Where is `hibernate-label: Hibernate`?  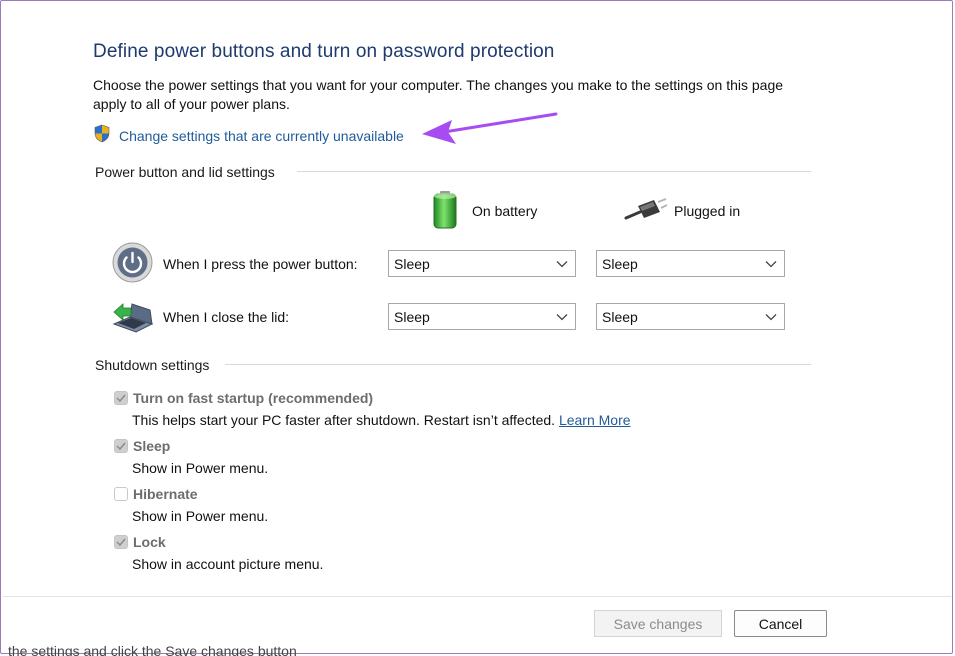
hibernate-label: Hibernate is located at coordinates (165, 494).